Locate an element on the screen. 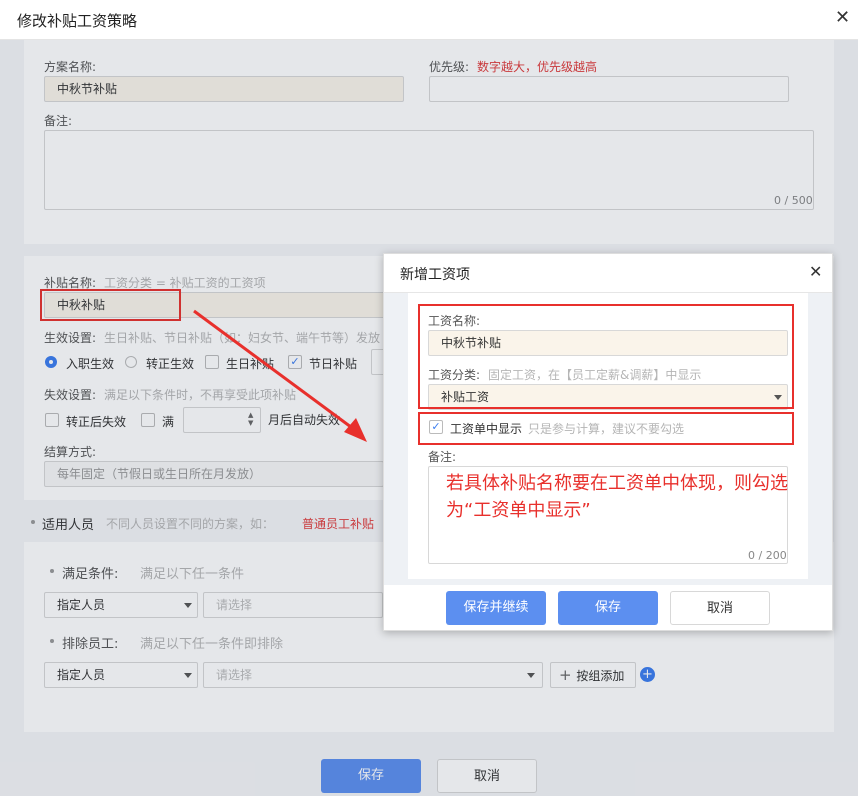 The width and height of the screenshot is (858, 796). annotation-box-checkbox is located at coordinates (606, 428).